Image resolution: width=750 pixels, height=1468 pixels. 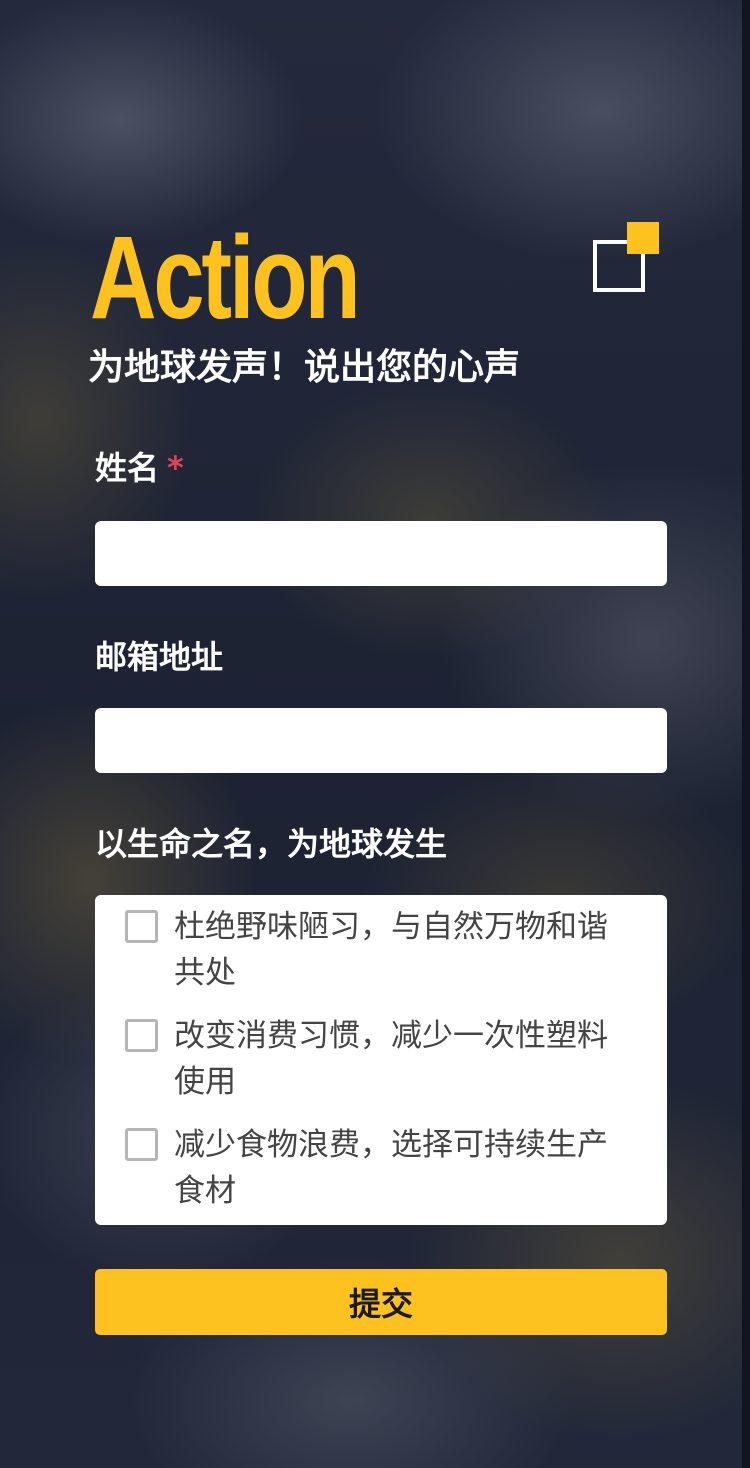 What do you see at coordinates (391, 1168) in the screenshot?
I see `pledge-option-label: 减少食物浪费，选择可持续生产食材` at bounding box center [391, 1168].